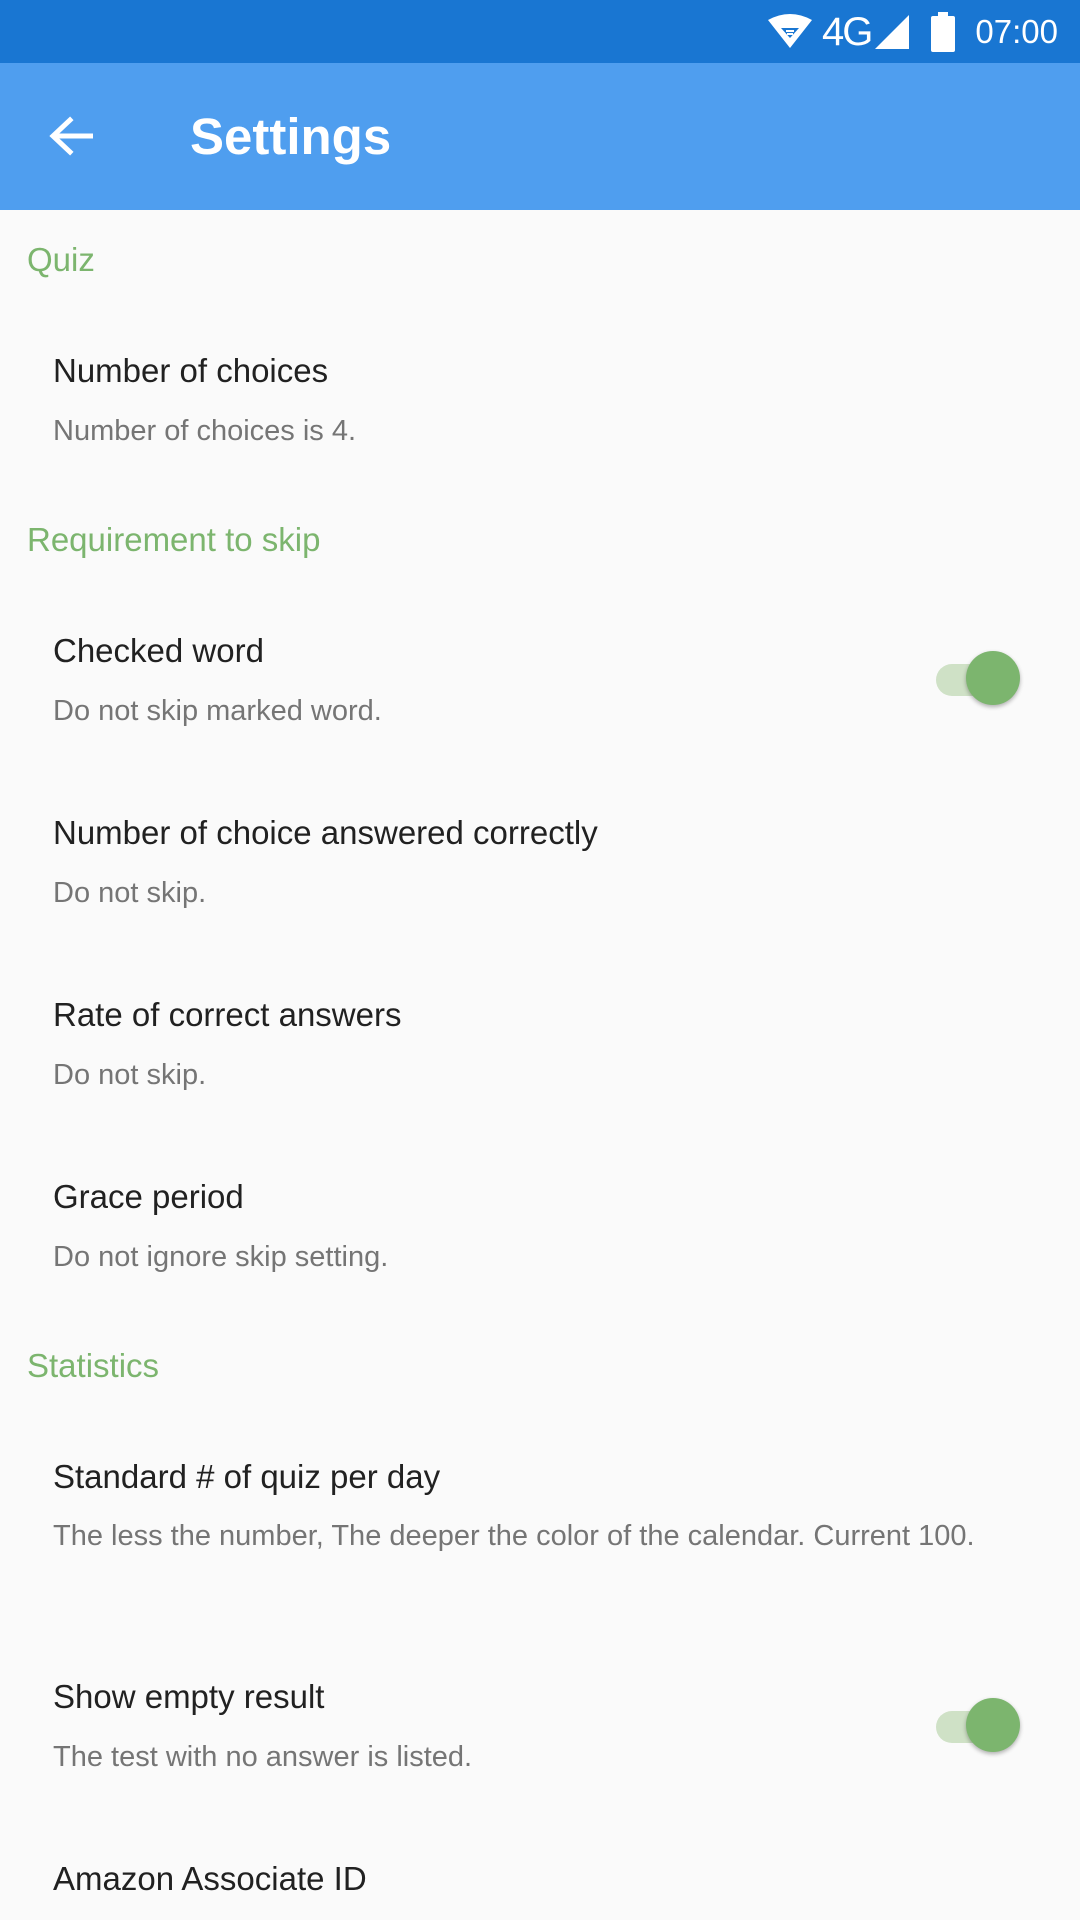 This screenshot has height=1920, width=1080. Describe the element at coordinates (158, 650) in the screenshot. I see `pref-title: Checked word` at that location.